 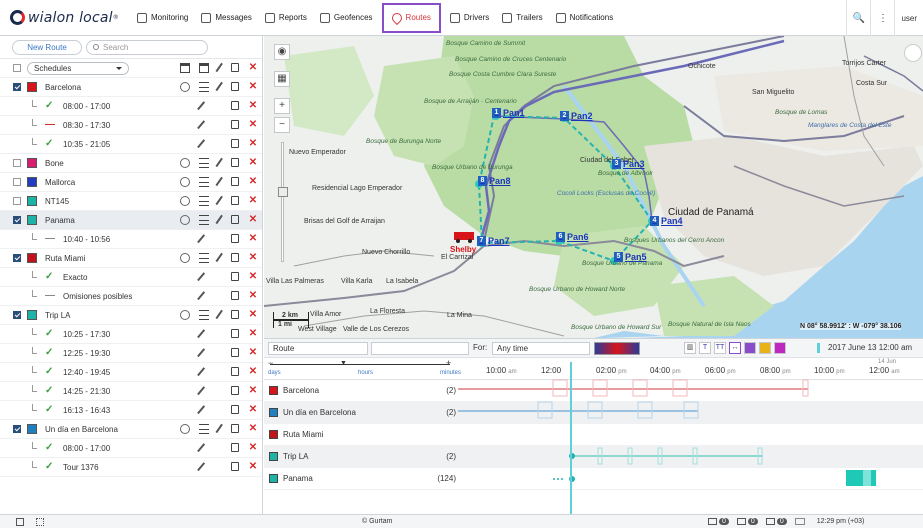 What do you see at coordinates (617, 348) in the screenshot?
I see `color-scheme-picker` at bounding box center [617, 348].